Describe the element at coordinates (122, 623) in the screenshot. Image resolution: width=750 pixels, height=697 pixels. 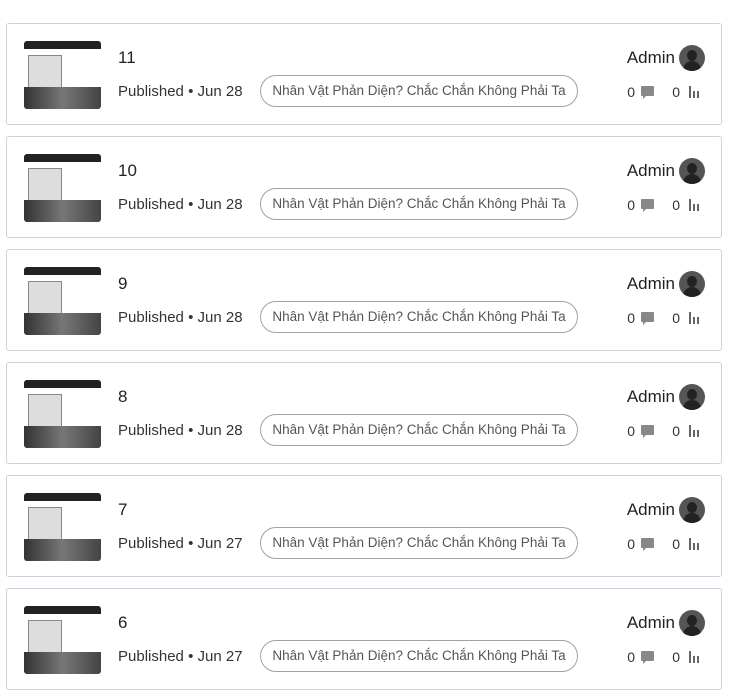
I see `post-title: 6` at that location.